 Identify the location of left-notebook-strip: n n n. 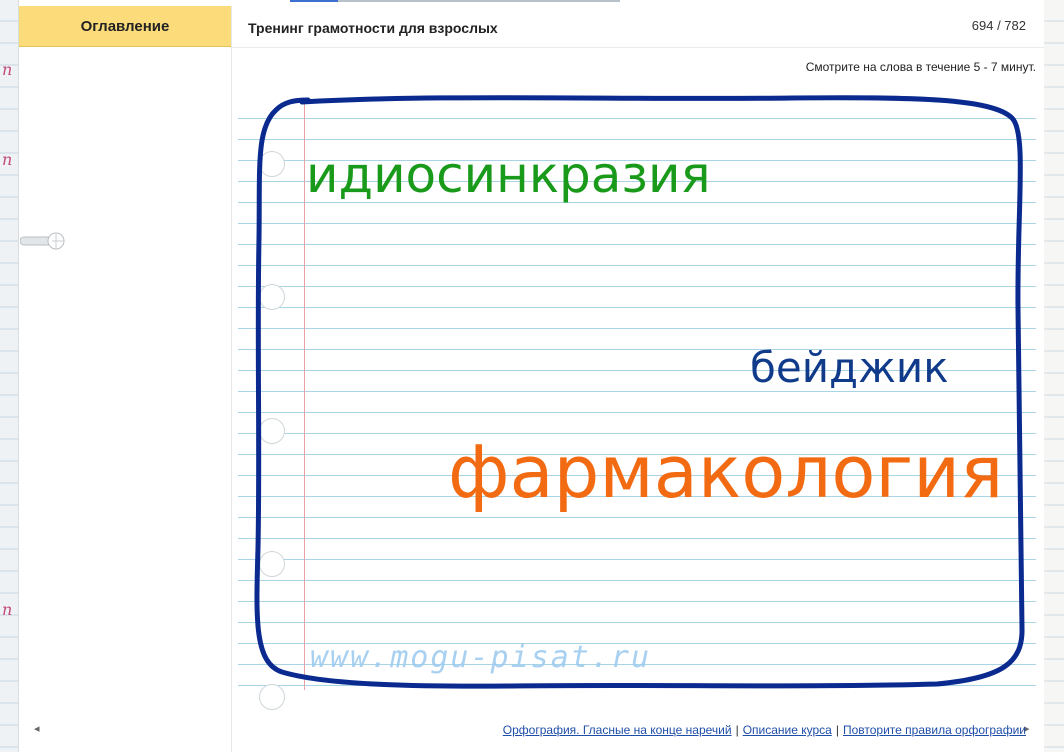
(9, 376).